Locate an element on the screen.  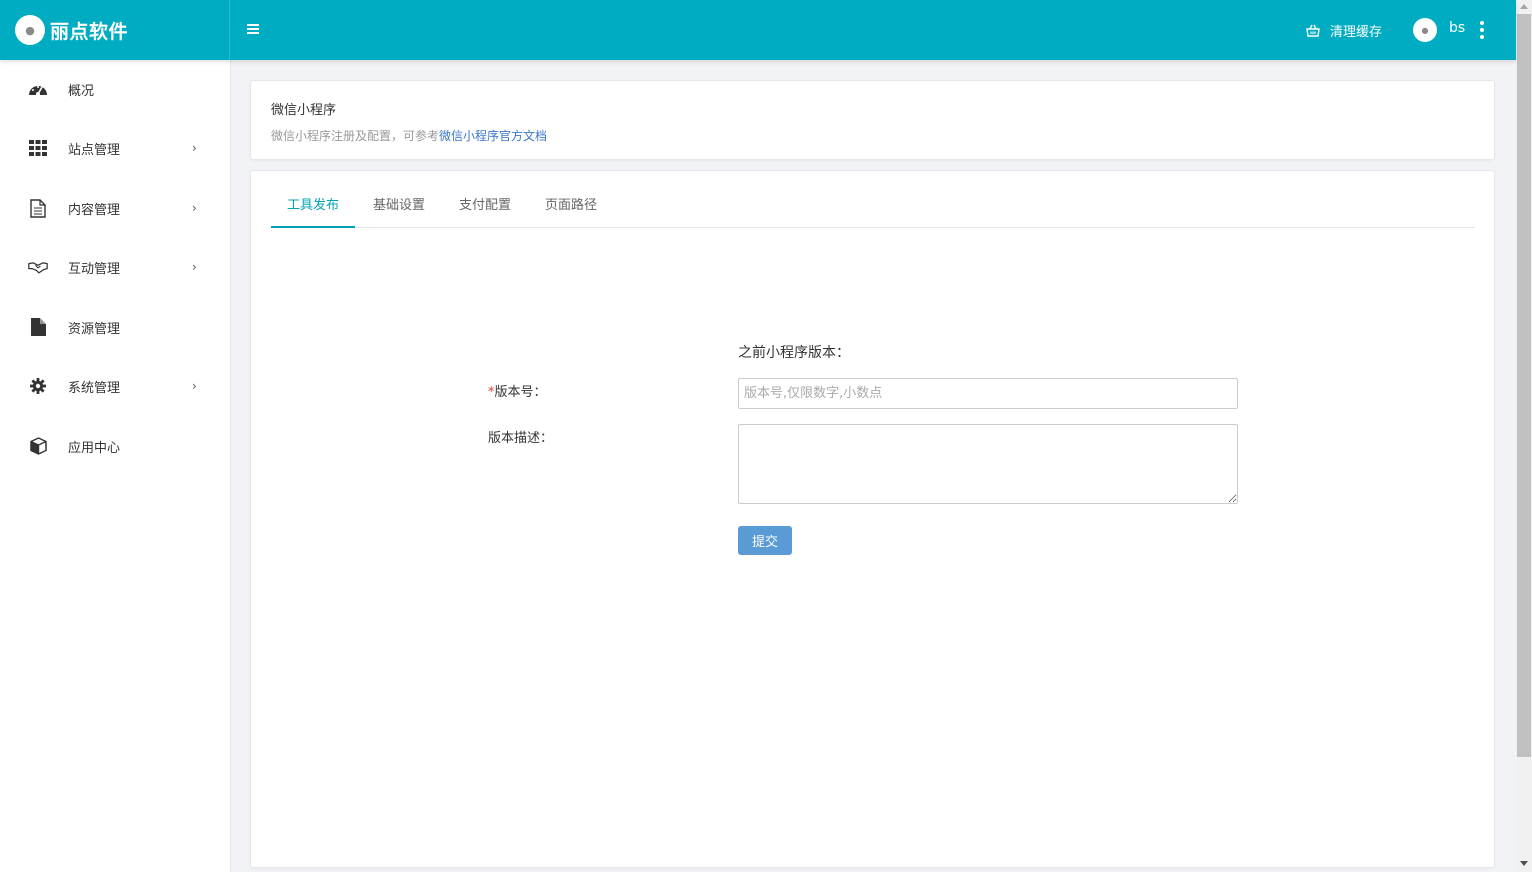
gear-icon is located at coordinates (38, 386).